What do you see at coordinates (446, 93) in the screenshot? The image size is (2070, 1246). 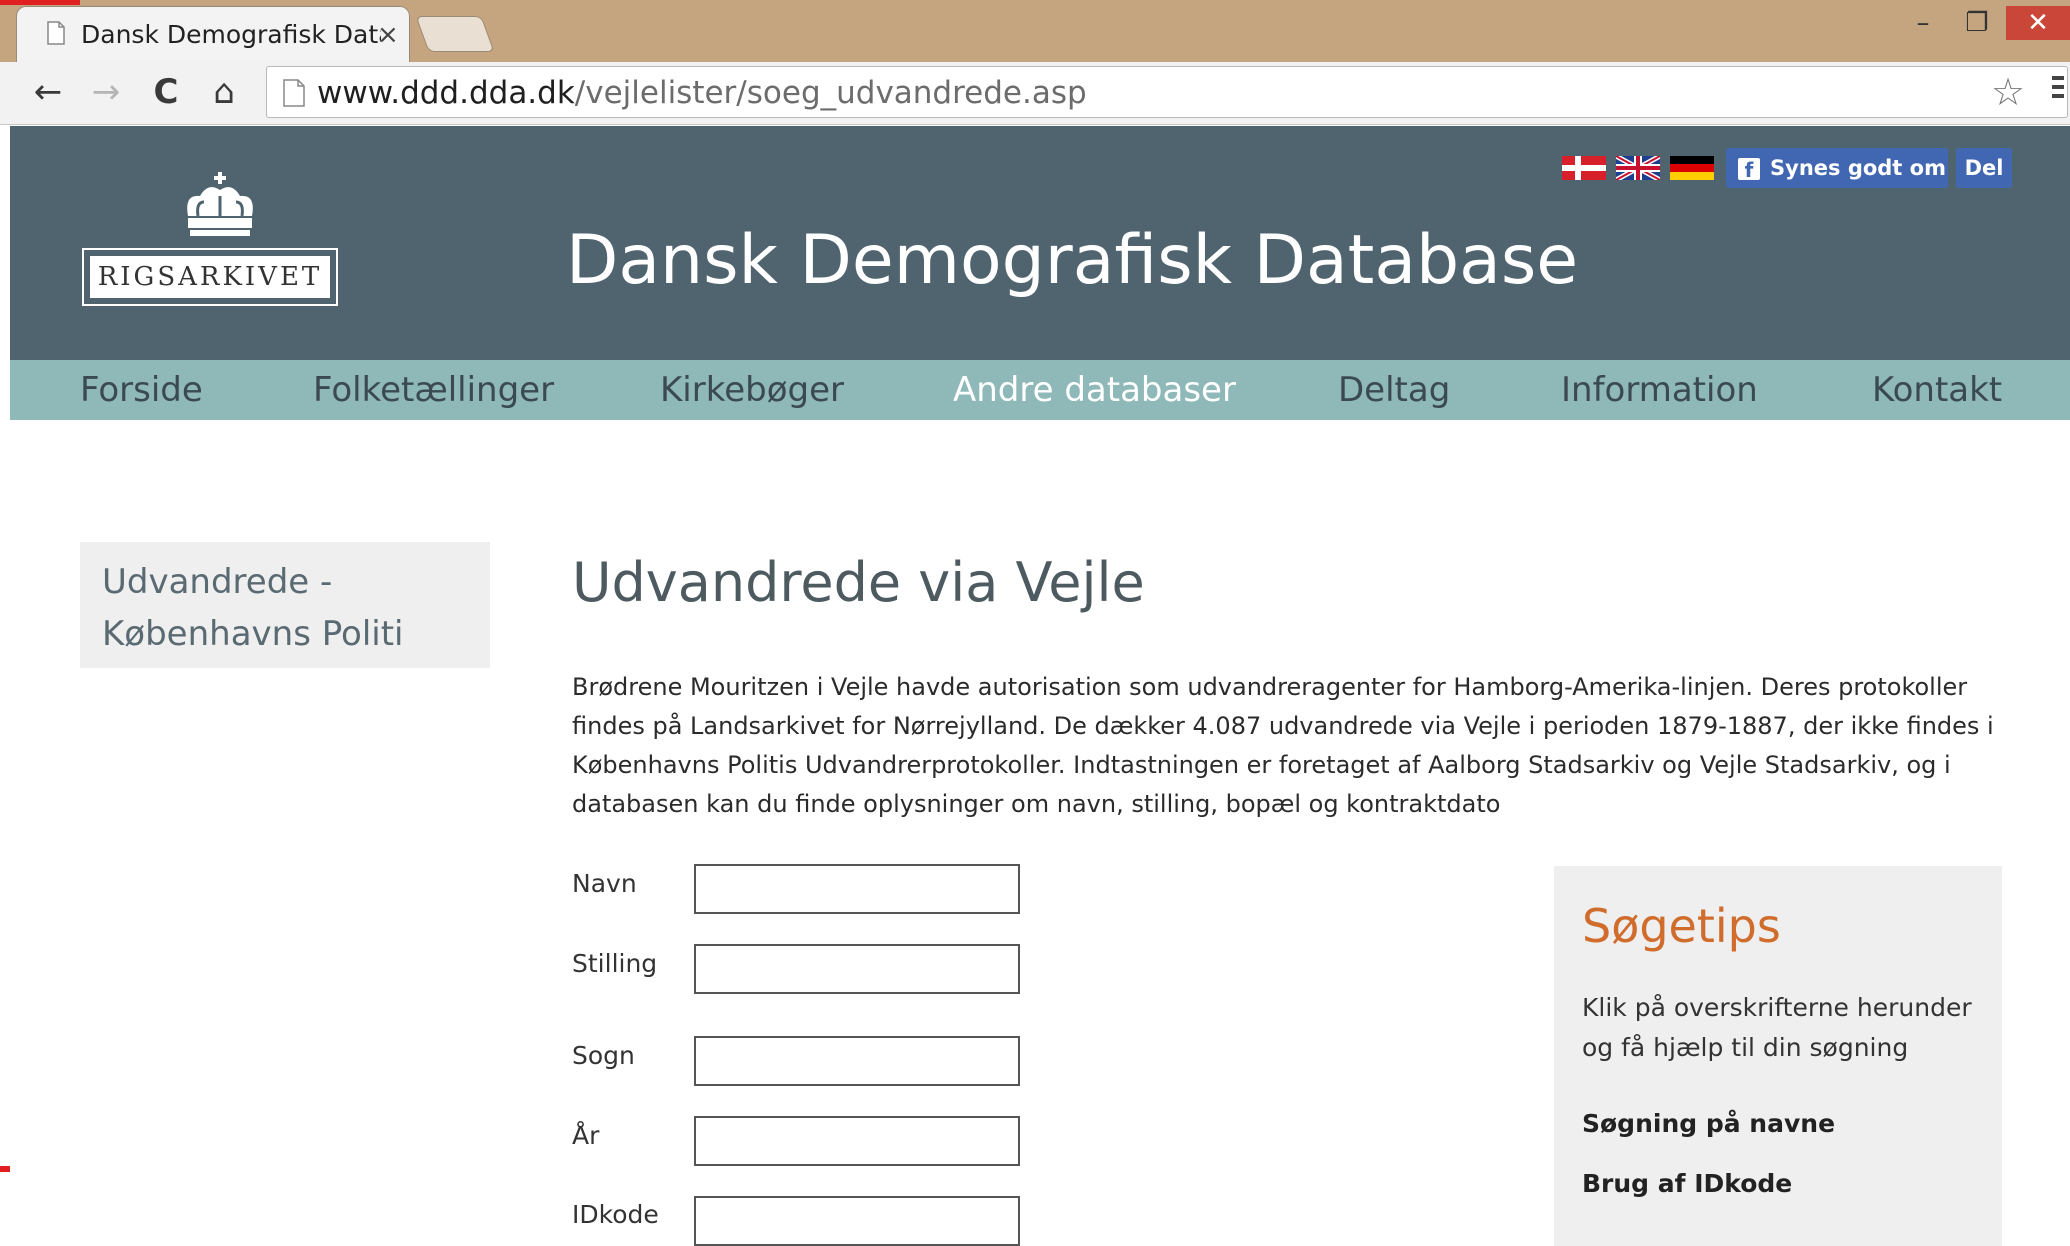 I see `url-host: www.ddd.dda.dk` at bounding box center [446, 93].